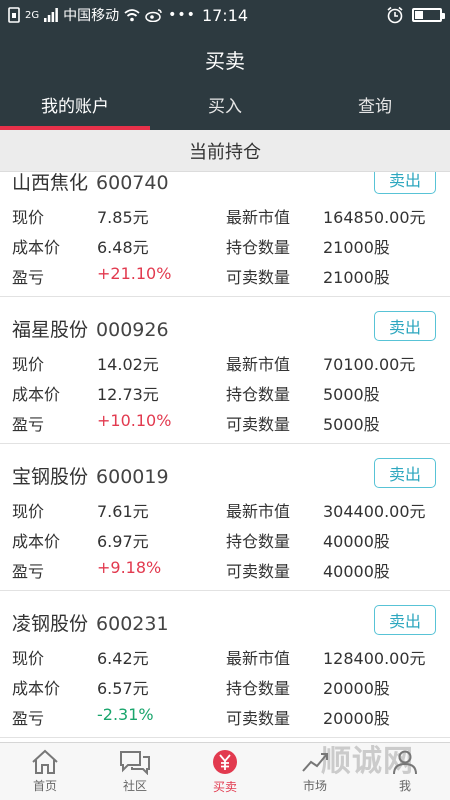  Describe the element at coordinates (404, 786) in the screenshot. I see `nav-me-label: 我` at that location.